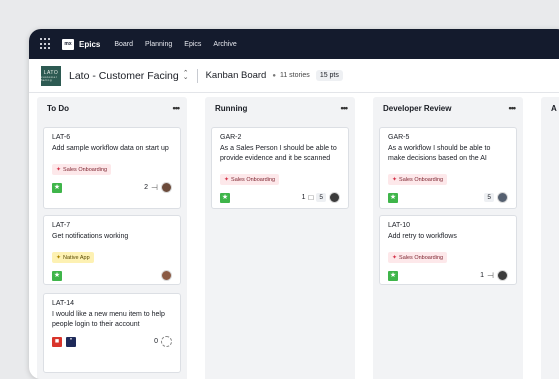 The height and width of the screenshot is (379, 559). Describe the element at coordinates (550, 108) in the screenshot. I see `column-header: A` at that location.